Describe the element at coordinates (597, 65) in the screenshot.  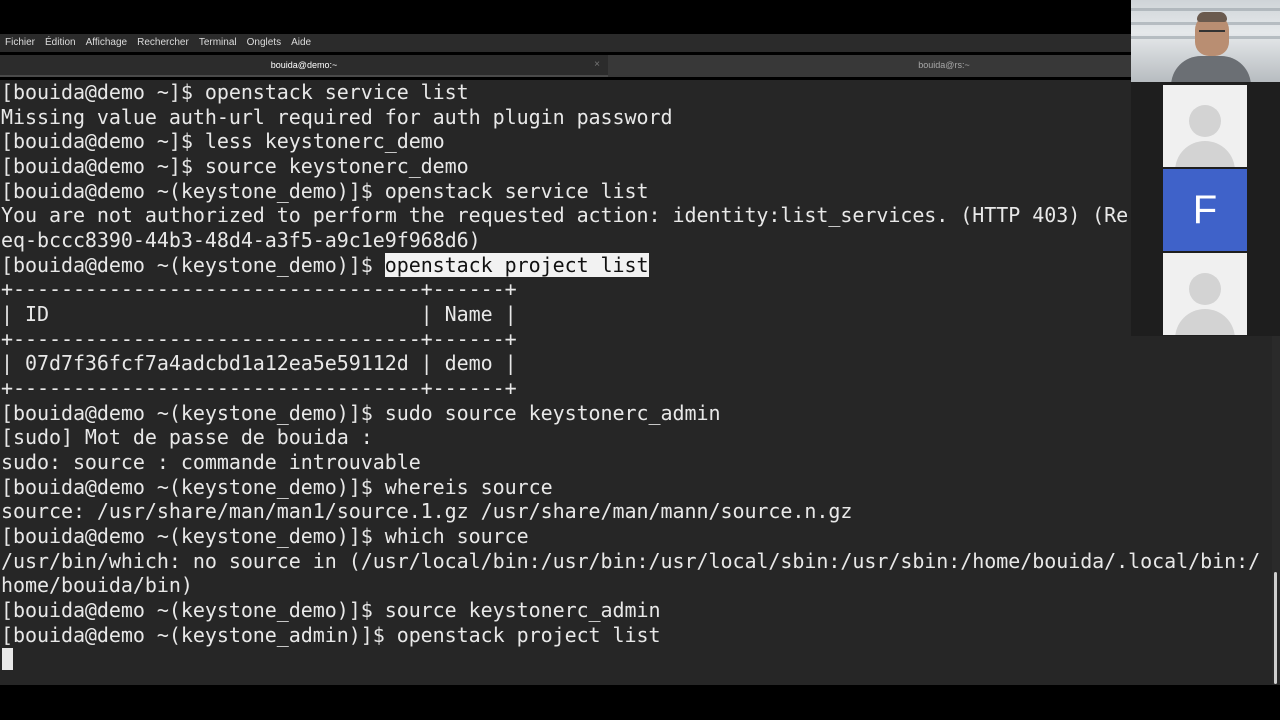
I see `close-icon: ×` at that location.